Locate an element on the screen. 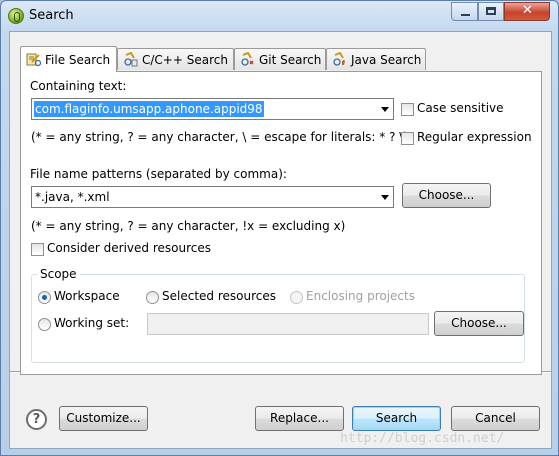 This screenshot has height=456, width=559. scope-title: Scope is located at coordinates (58, 274).